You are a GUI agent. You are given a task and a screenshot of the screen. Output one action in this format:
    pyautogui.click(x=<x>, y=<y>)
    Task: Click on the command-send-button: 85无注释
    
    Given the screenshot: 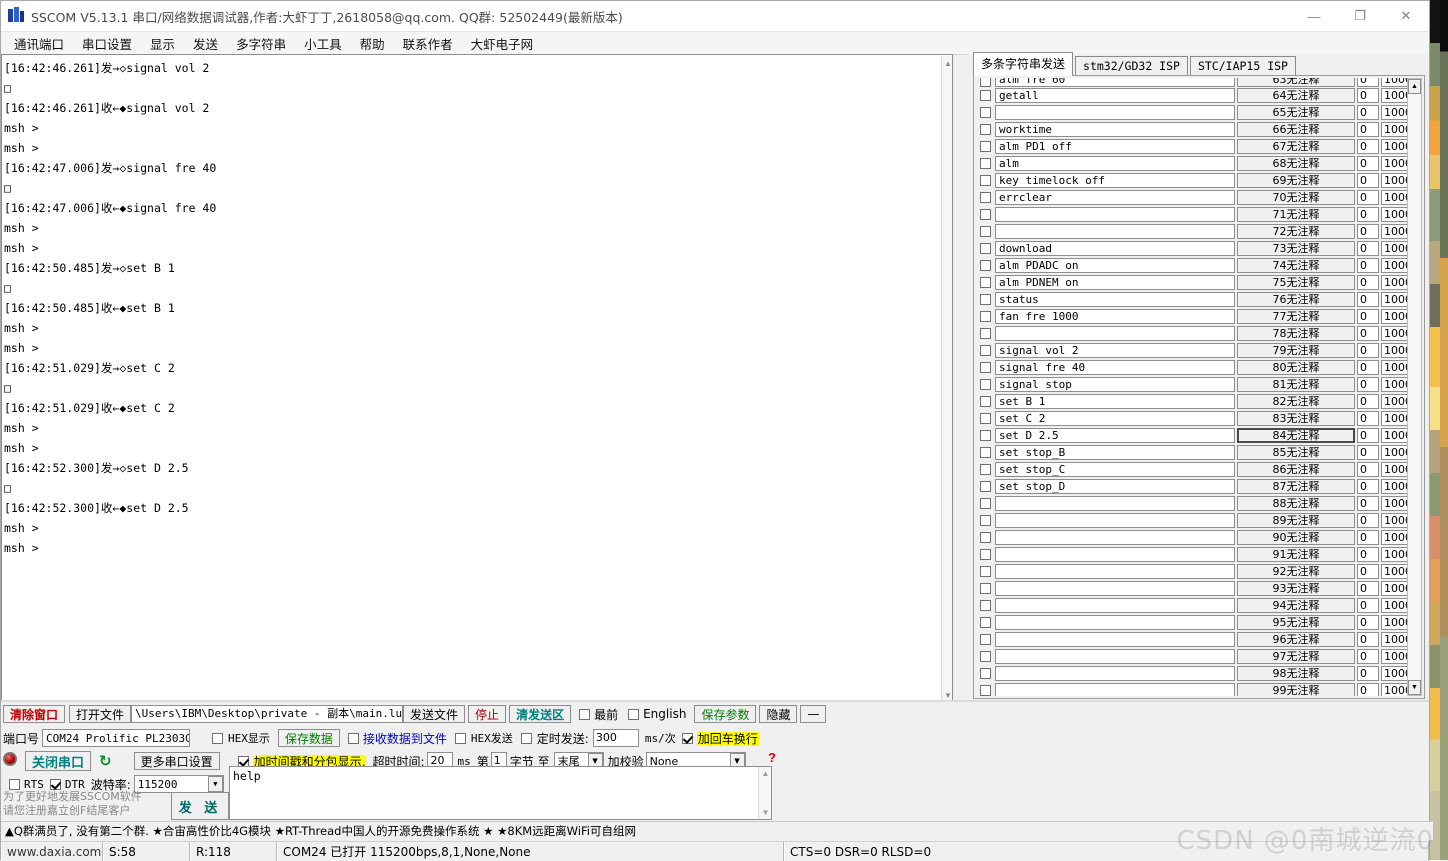 What is the action you would take?
    pyautogui.click(x=1296, y=452)
    